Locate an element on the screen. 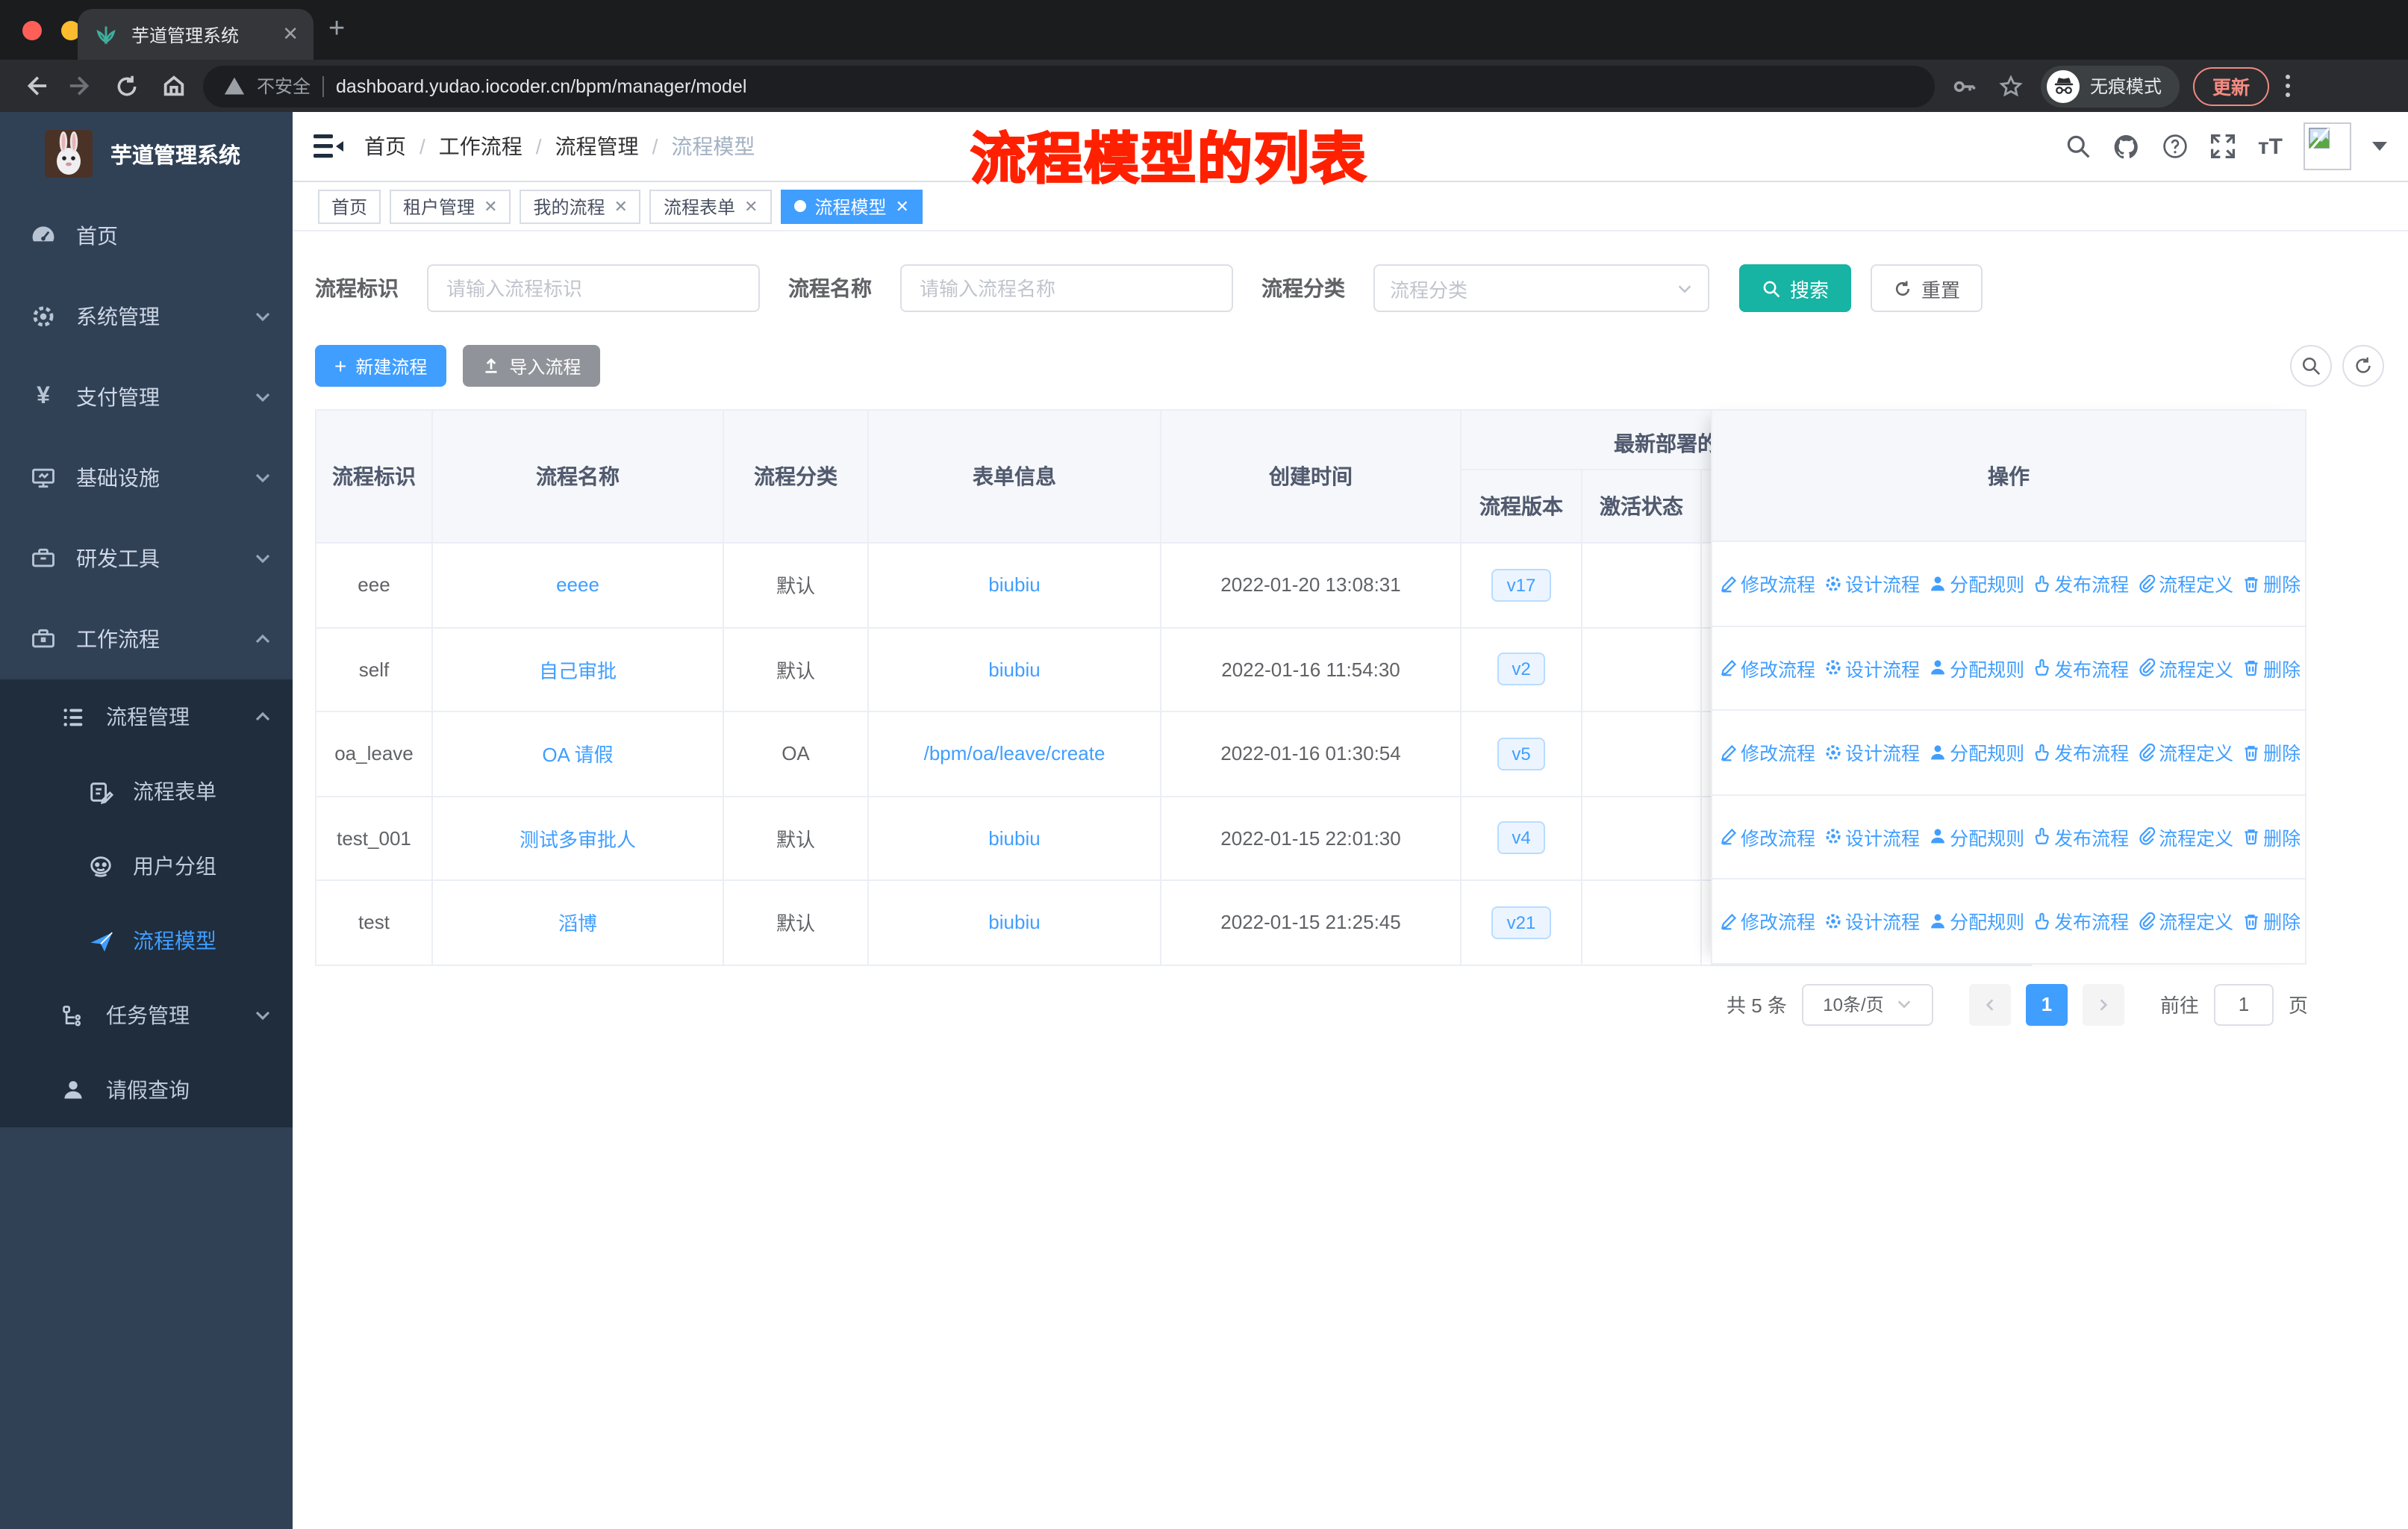  forward-icon is located at coordinates (80, 85).